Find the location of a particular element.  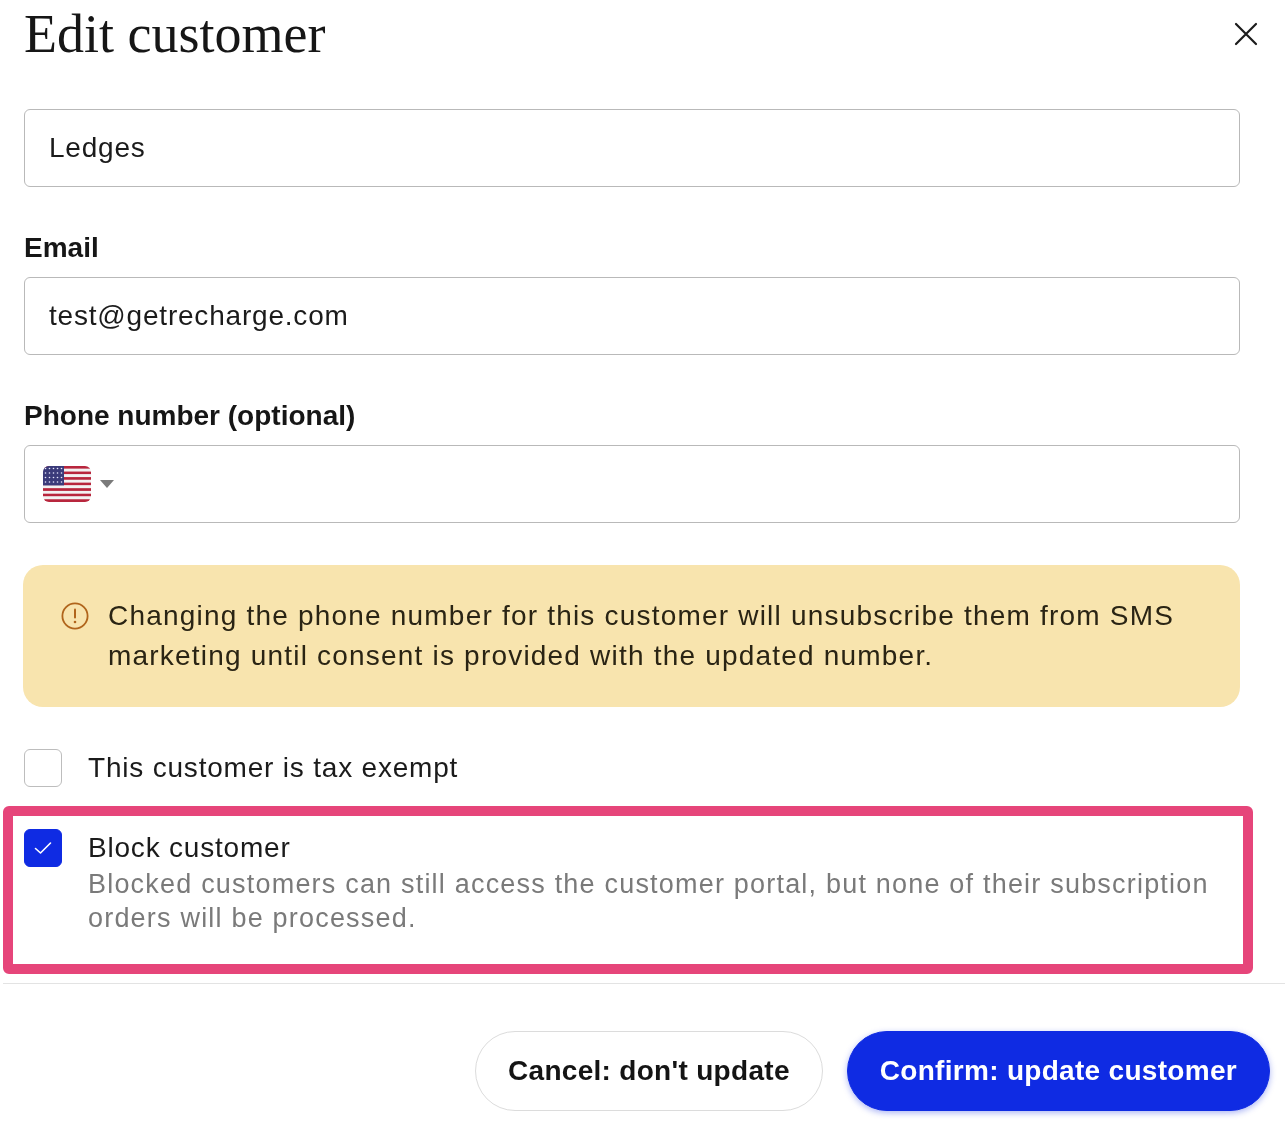

checkbox-label: This customer is tax exempt is located at coordinates (273, 768).